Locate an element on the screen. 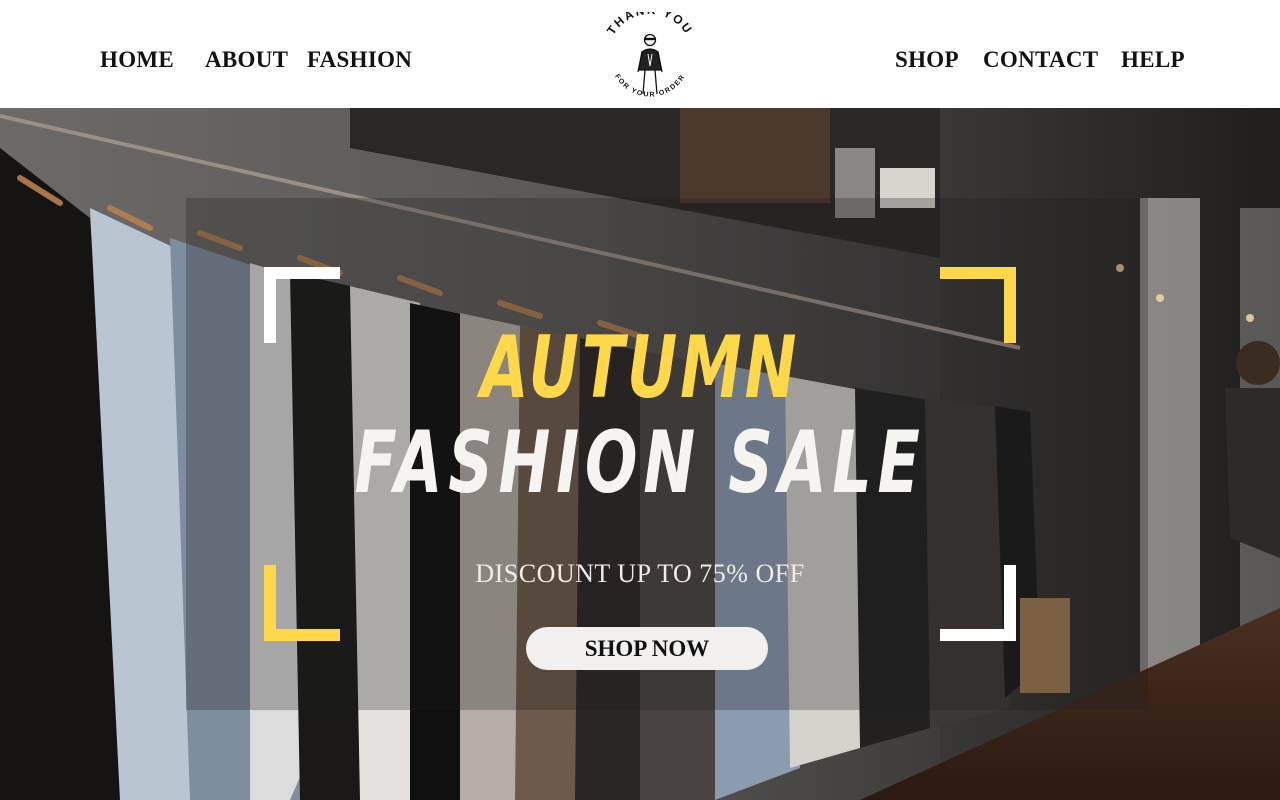  logo-text-top: THANK YOU is located at coordinates (649, 24).